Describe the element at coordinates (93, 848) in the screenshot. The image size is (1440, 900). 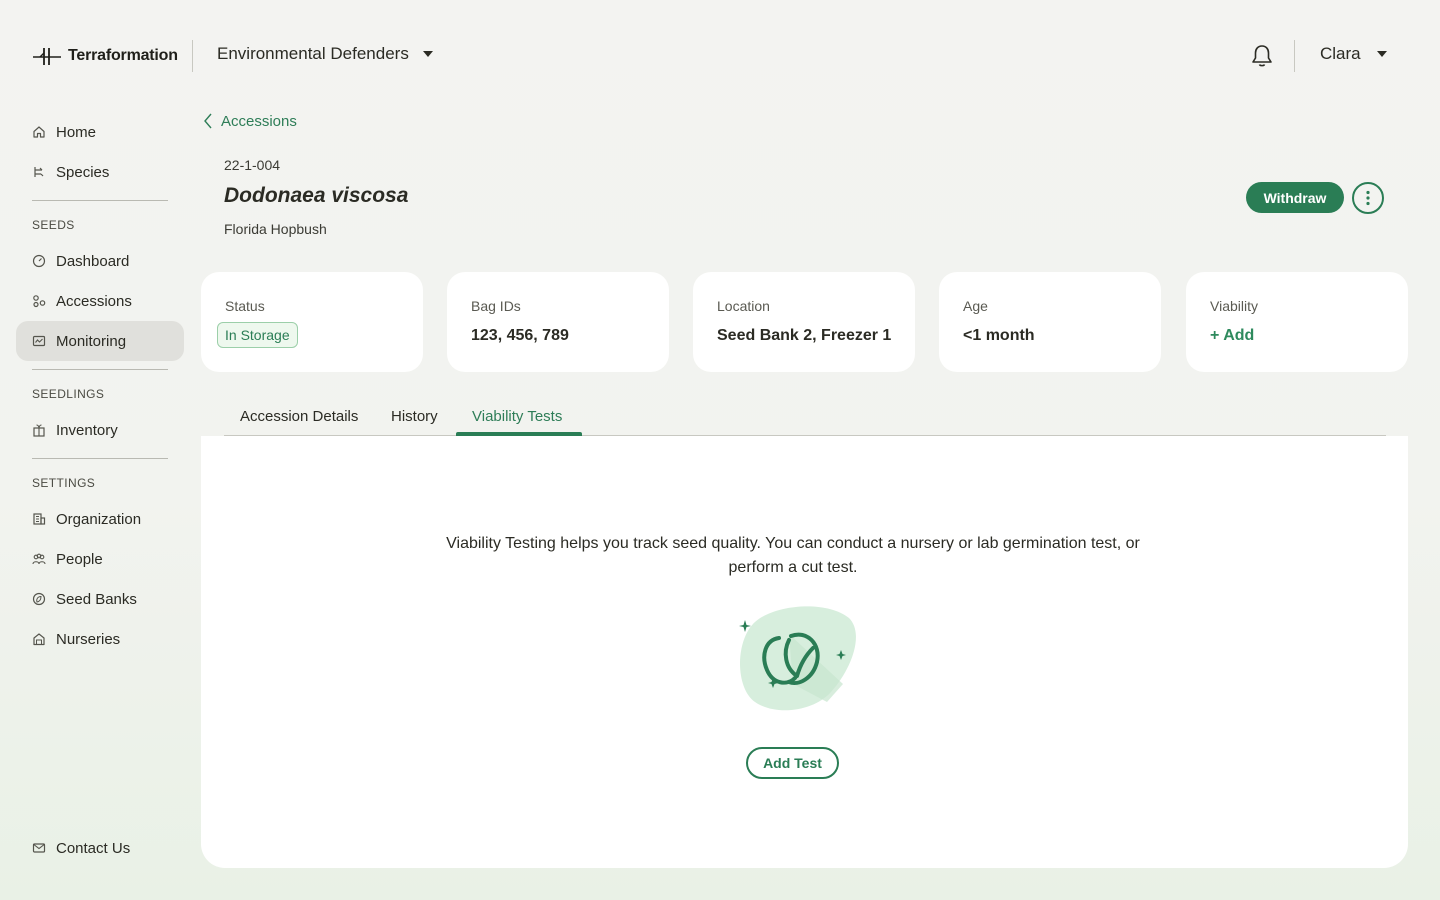
I see `sidebar-item-label: Contact Us` at that location.